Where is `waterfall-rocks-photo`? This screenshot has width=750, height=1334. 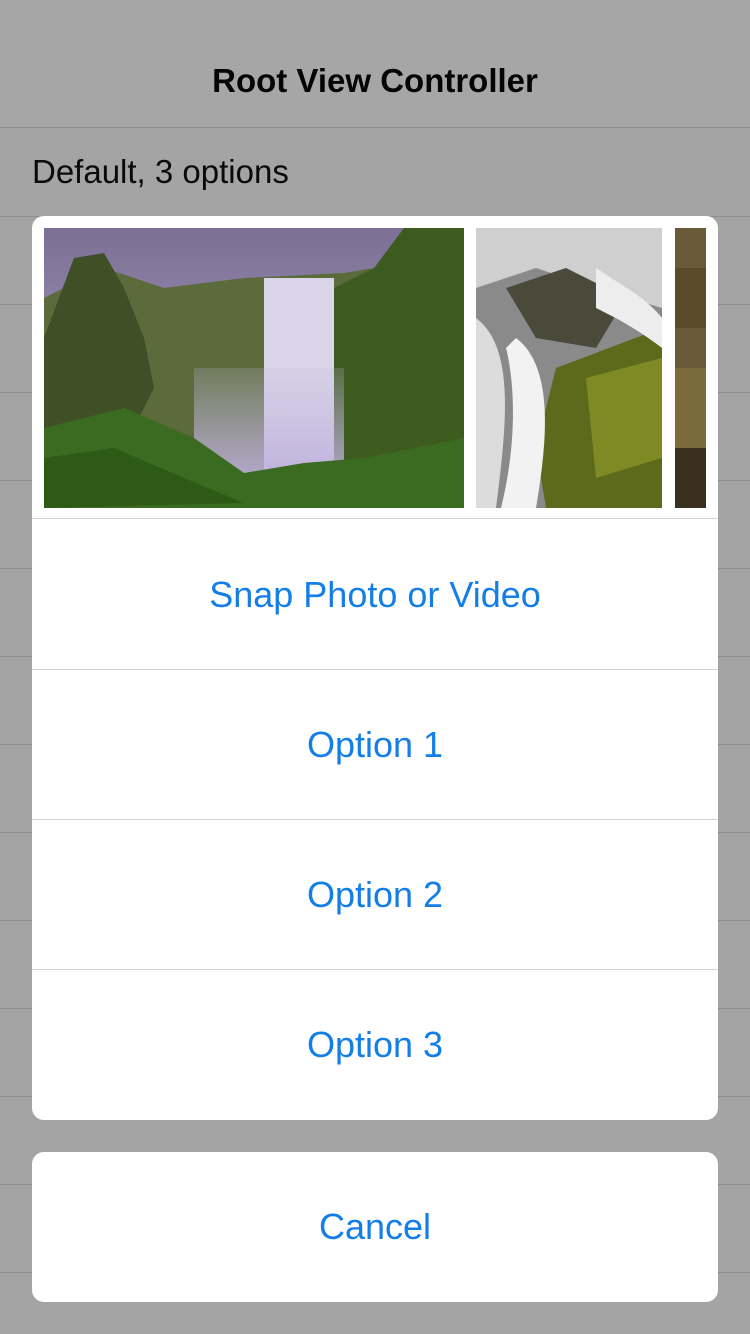
waterfall-rocks-photo is located at coordinates (569, 368).